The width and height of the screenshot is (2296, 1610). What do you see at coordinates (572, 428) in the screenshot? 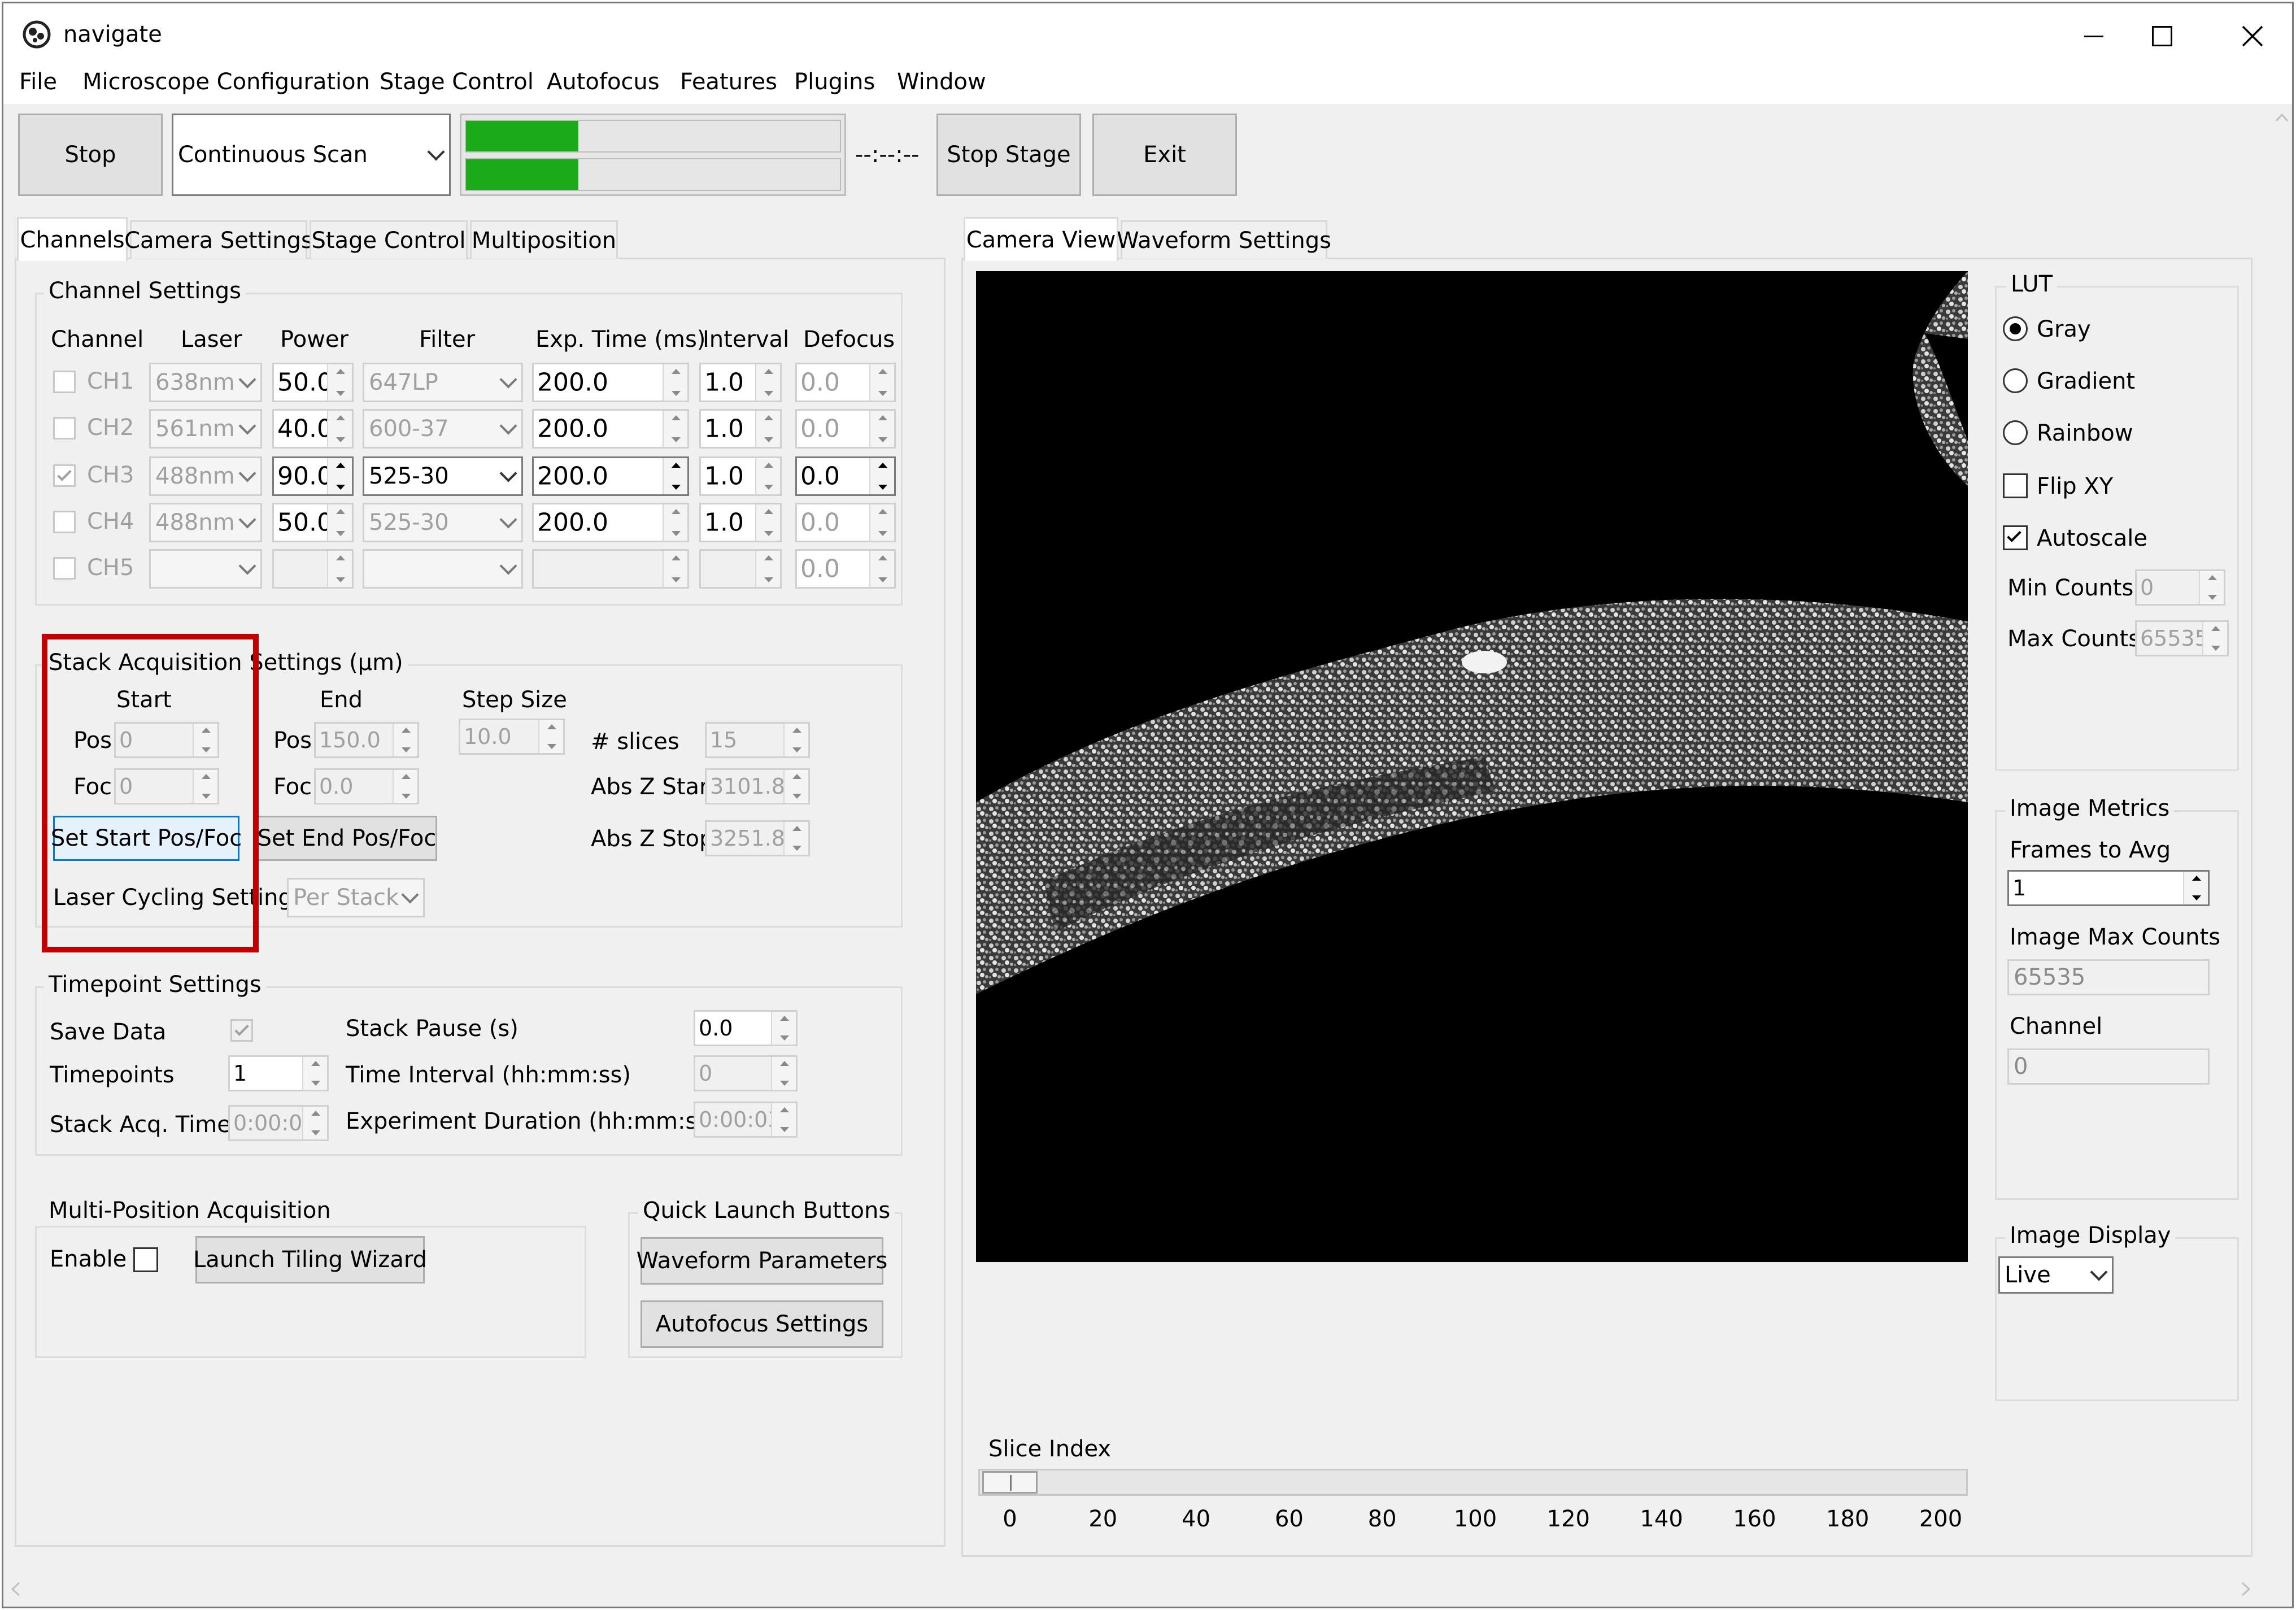
I see `exposure-value: 200.0` at bounding box center [572, 428].